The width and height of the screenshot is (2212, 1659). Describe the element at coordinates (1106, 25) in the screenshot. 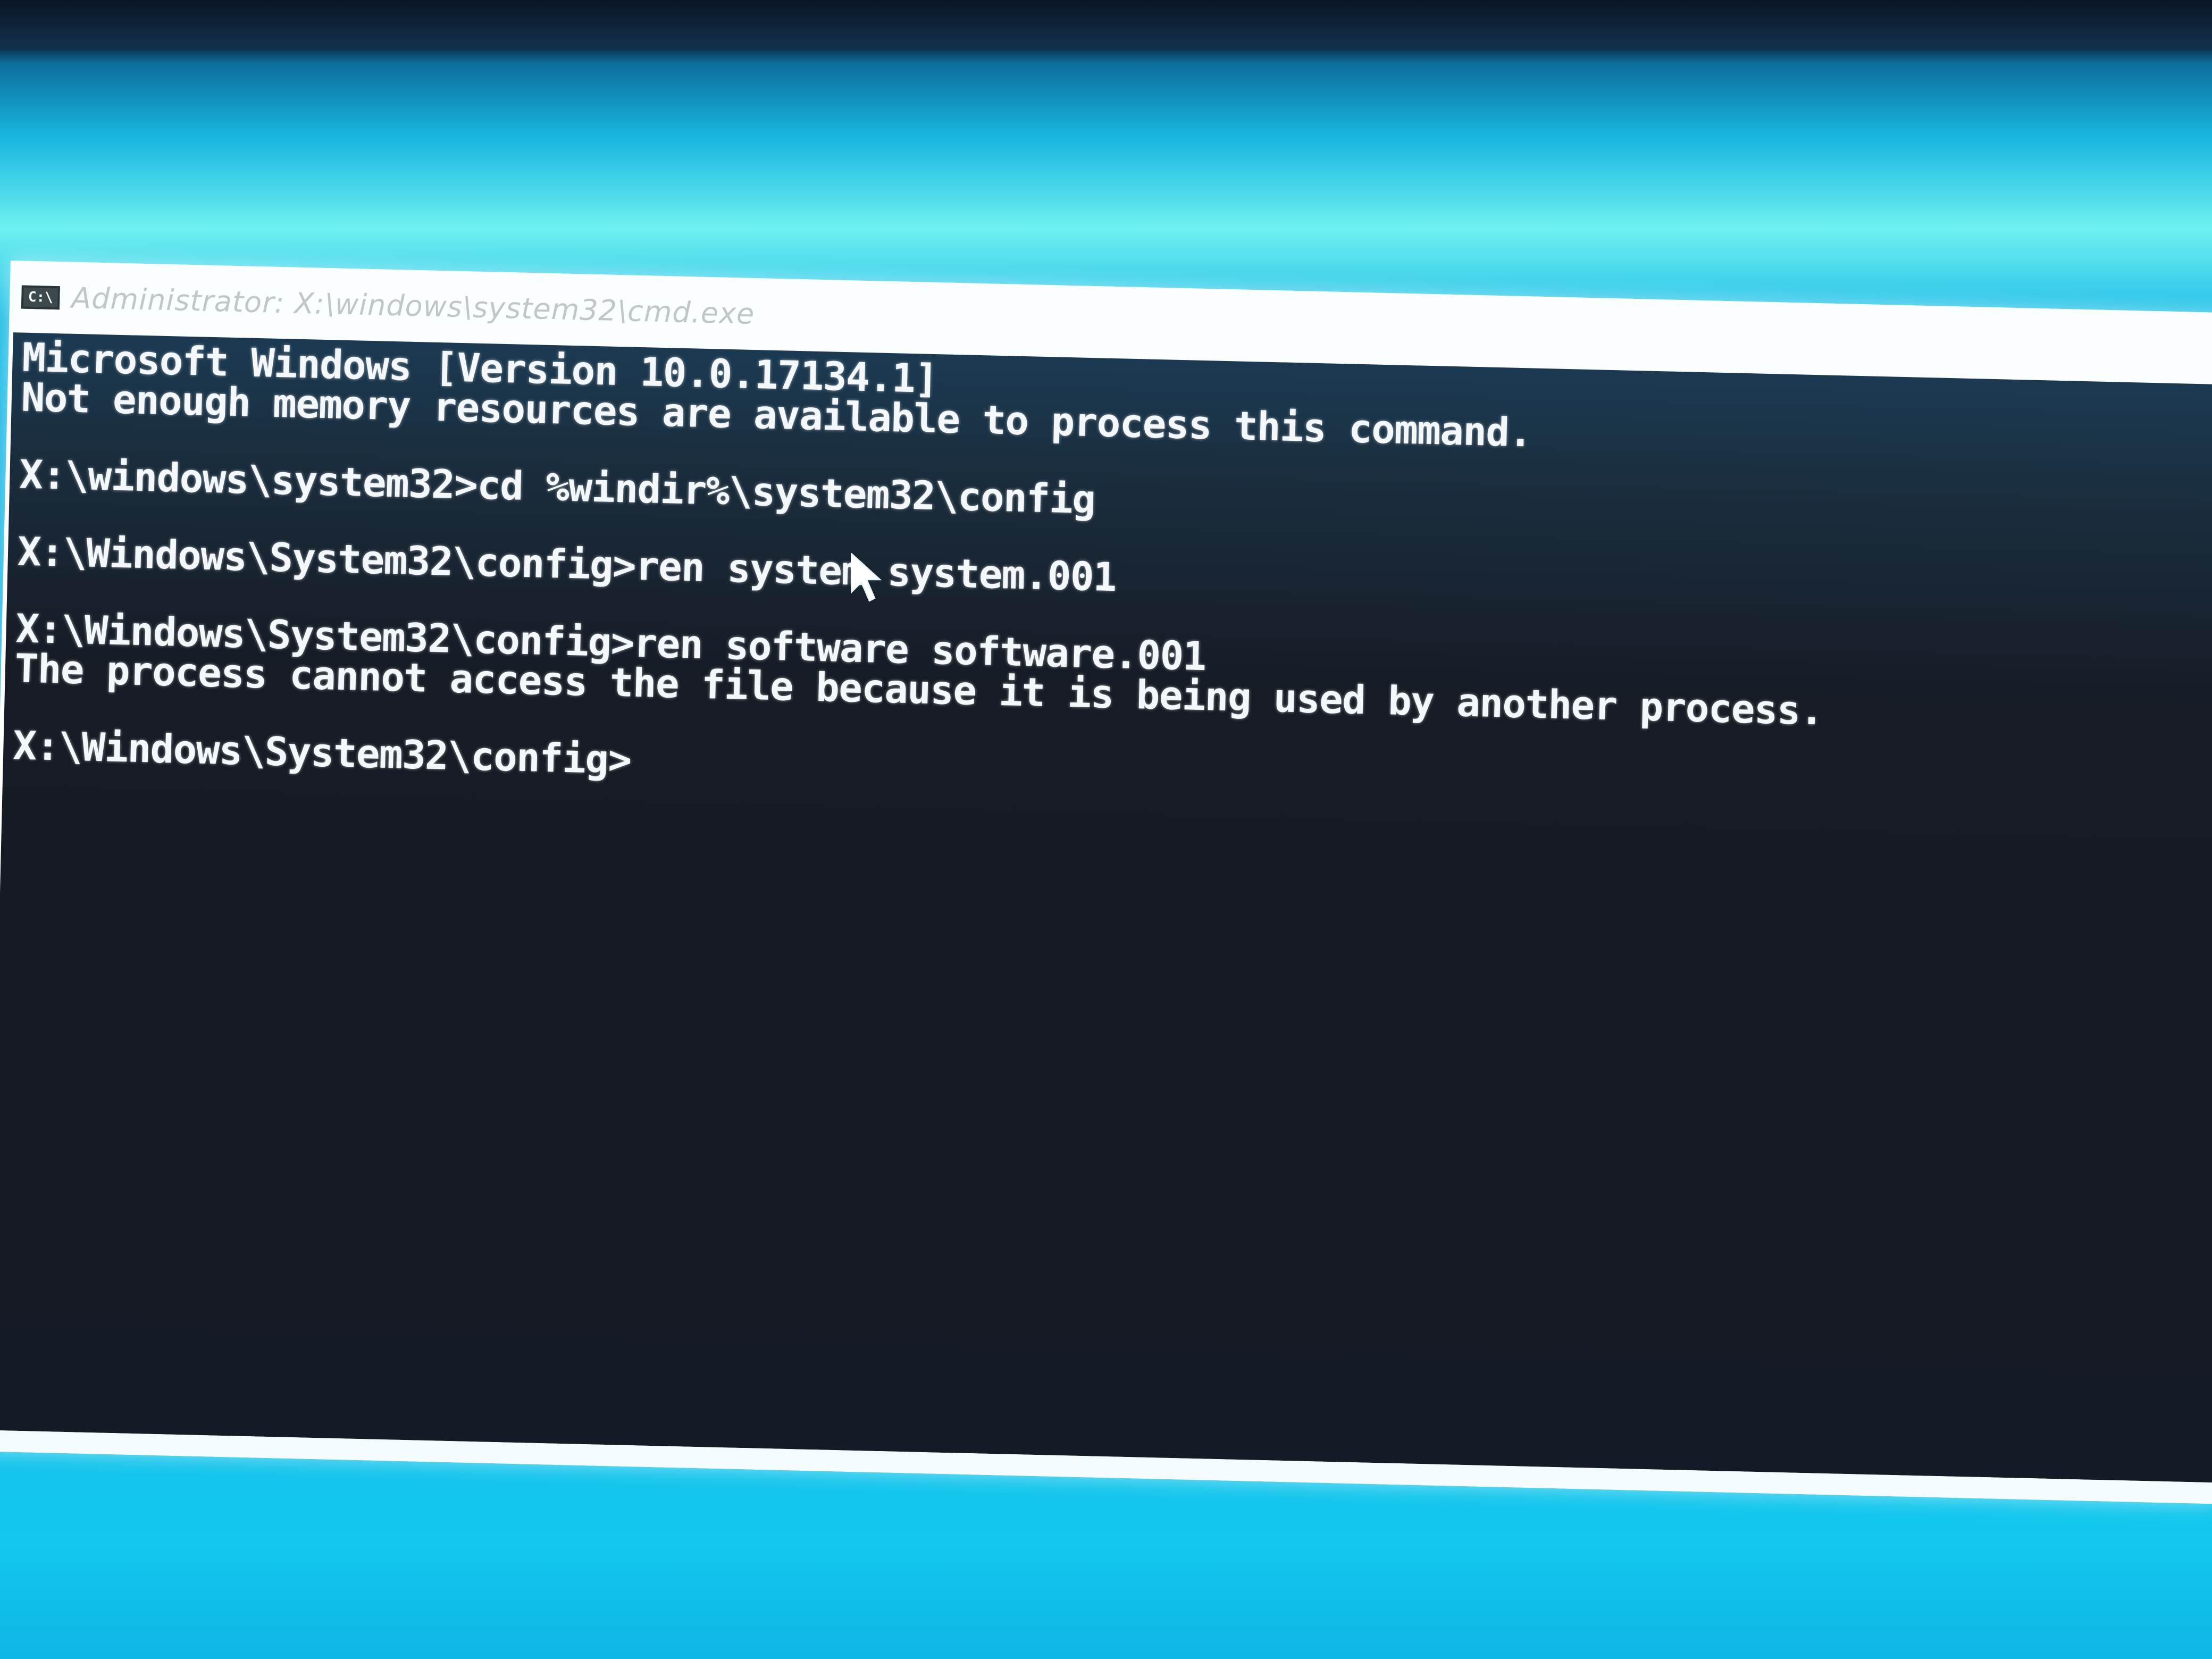

I see `monitor-bezel` at that location.